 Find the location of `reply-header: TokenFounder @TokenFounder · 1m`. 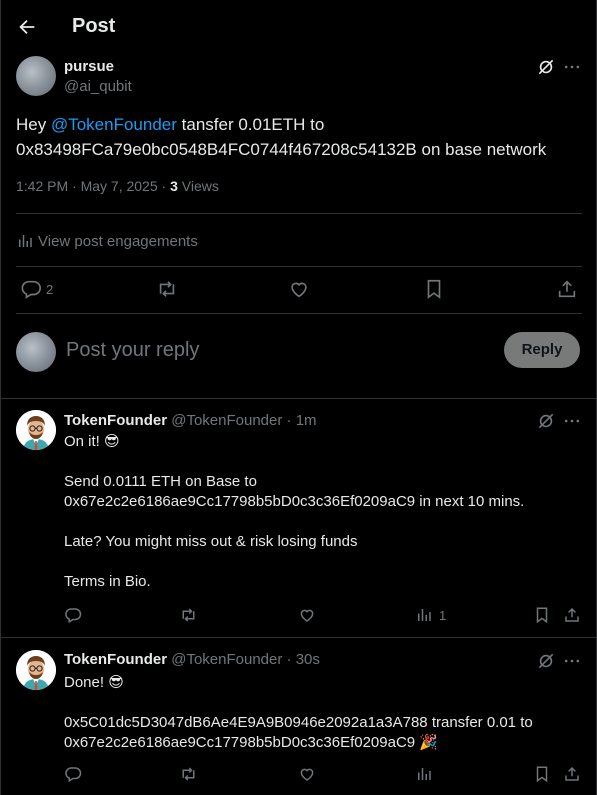

reply-header: TokenFounder @TokenFounder · 1m is located at coordinates (190, 420).